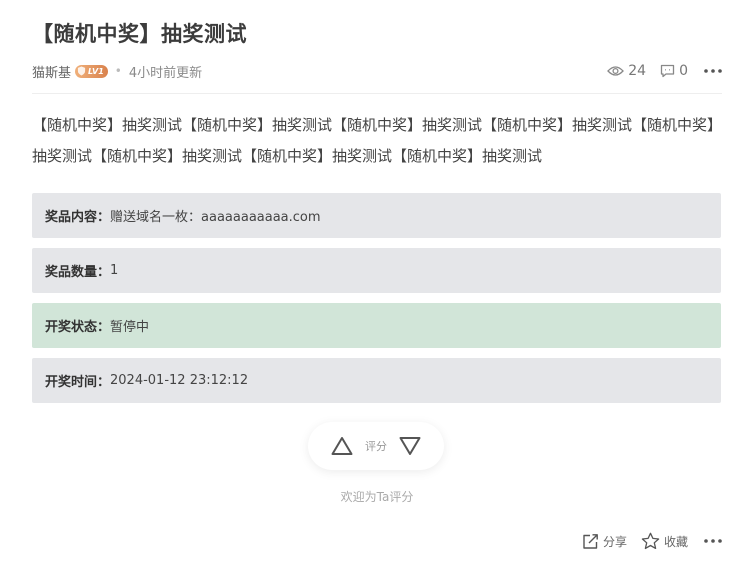  I want to click on upvote-icon, so click(342, 446).